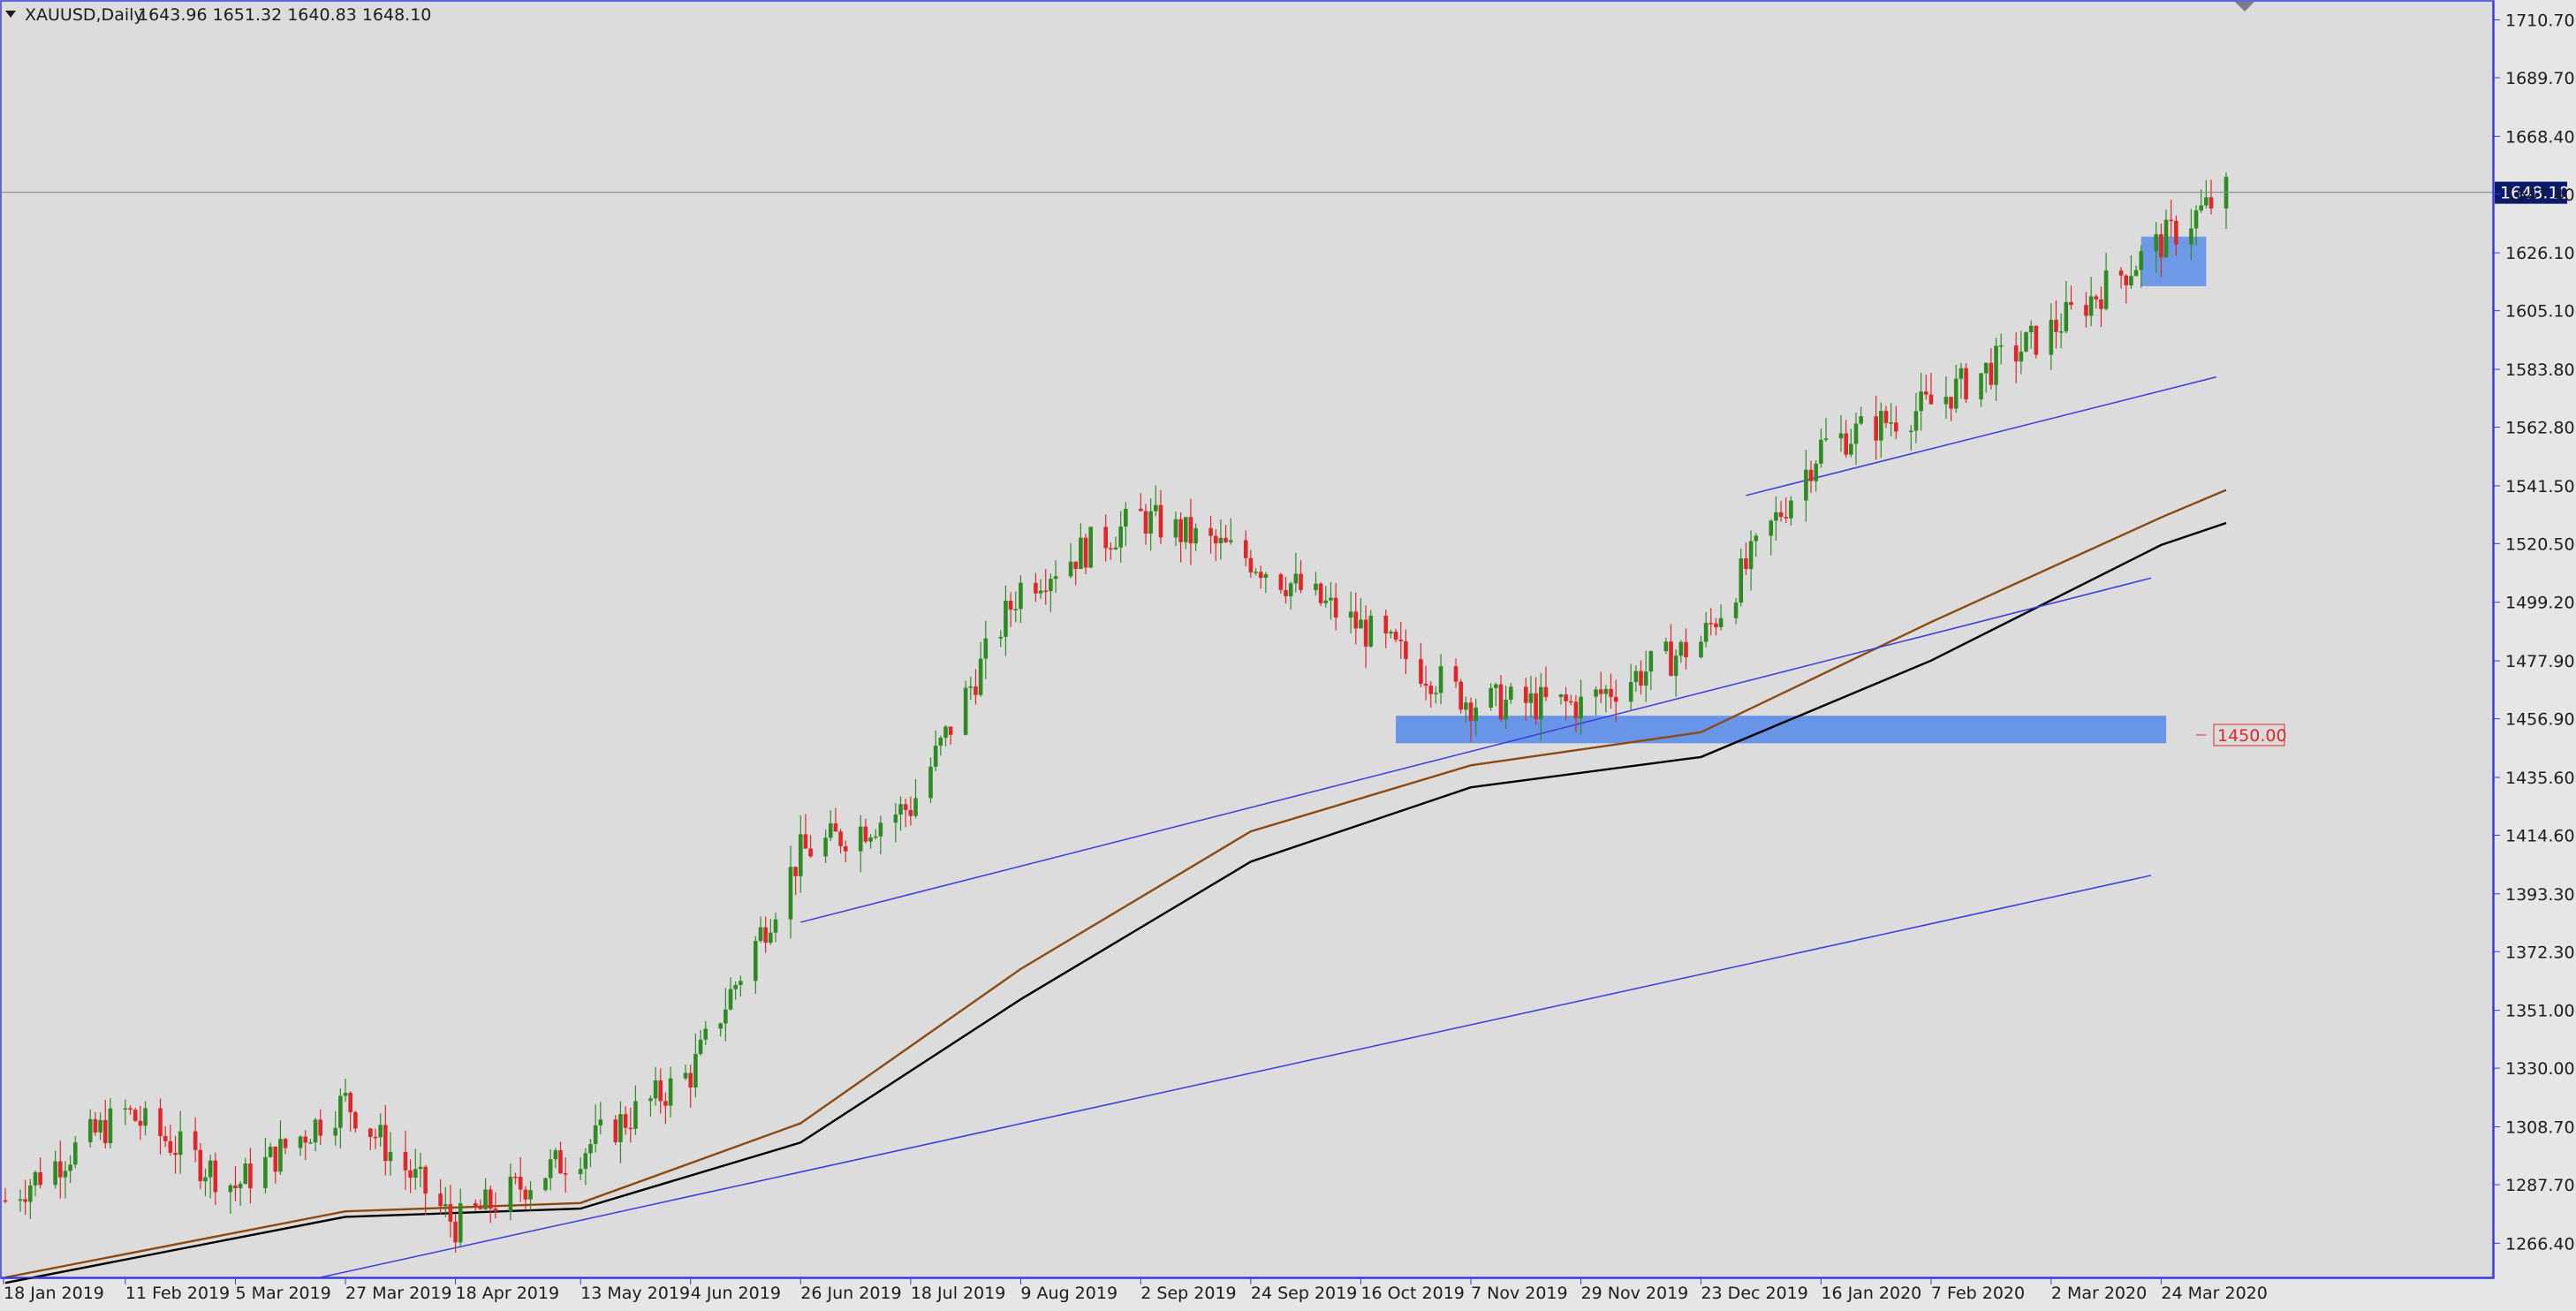  I want to click on y-tick-label: 1520.50, so click(2540, 544).